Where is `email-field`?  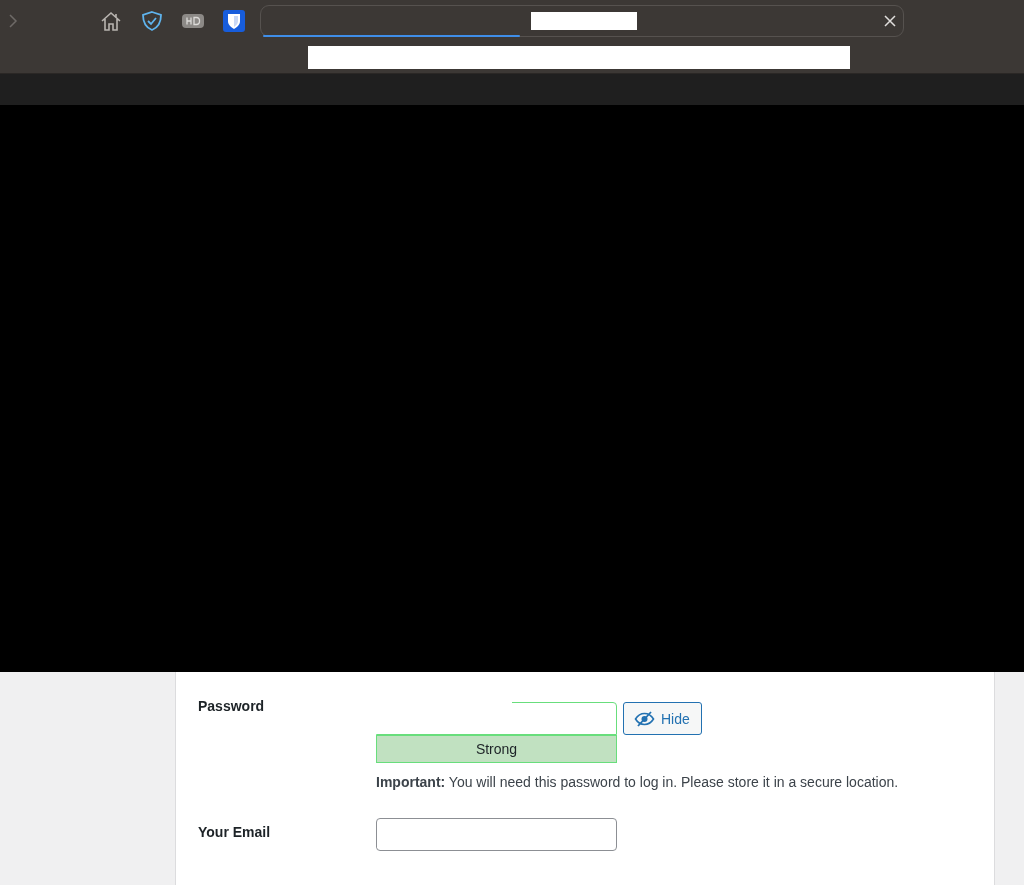
email-field is located at coordinates (496, 834).